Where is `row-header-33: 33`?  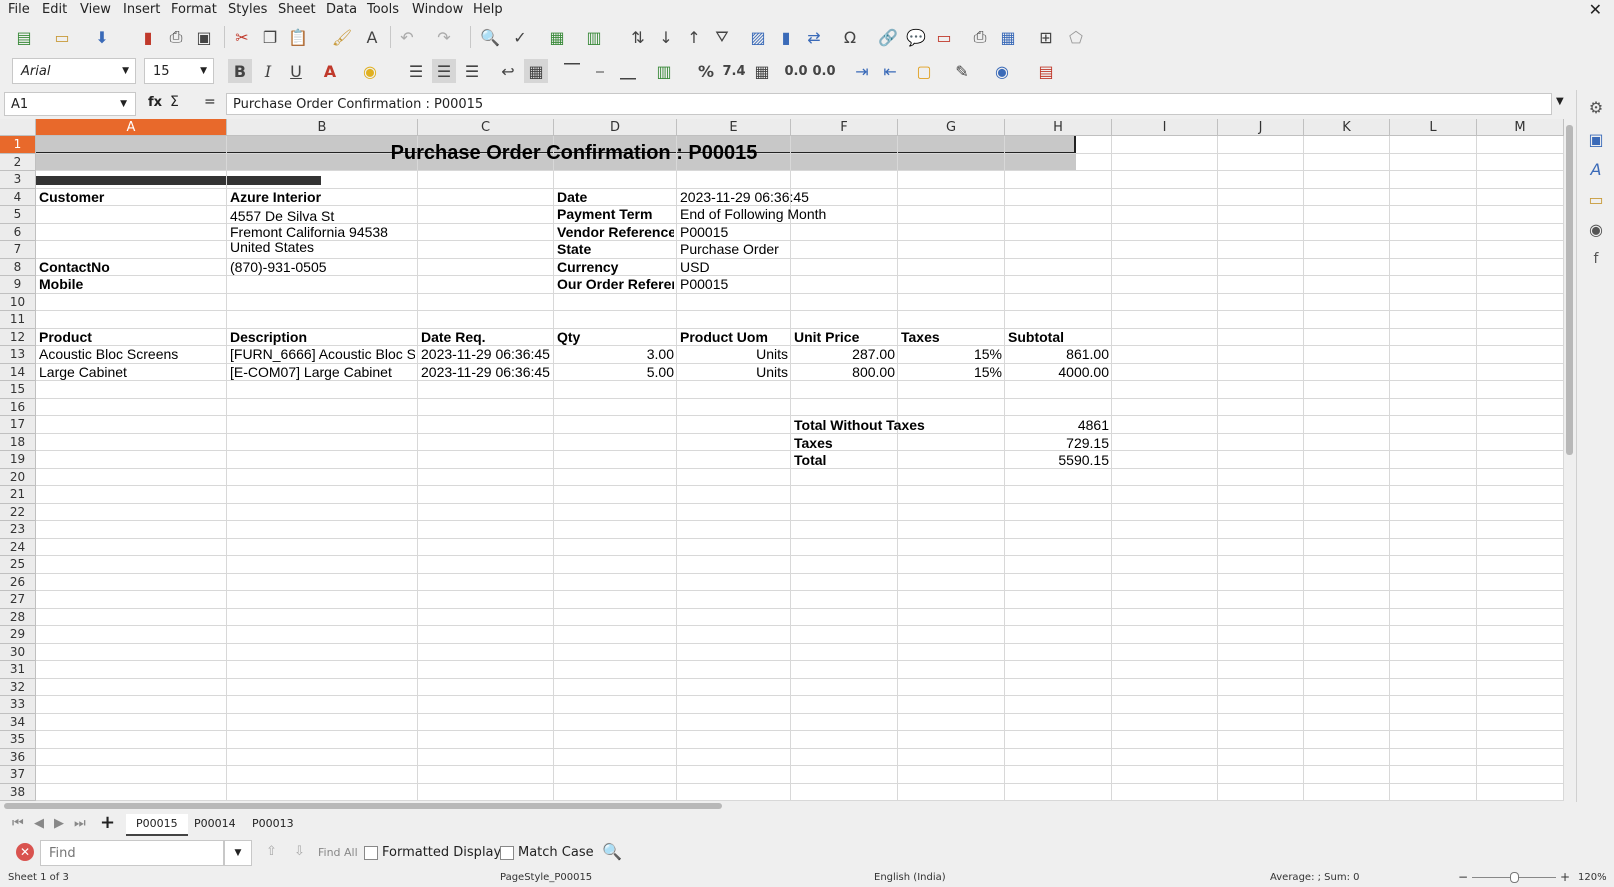 row-header-33: 33 is located at coordinates (18, 705).